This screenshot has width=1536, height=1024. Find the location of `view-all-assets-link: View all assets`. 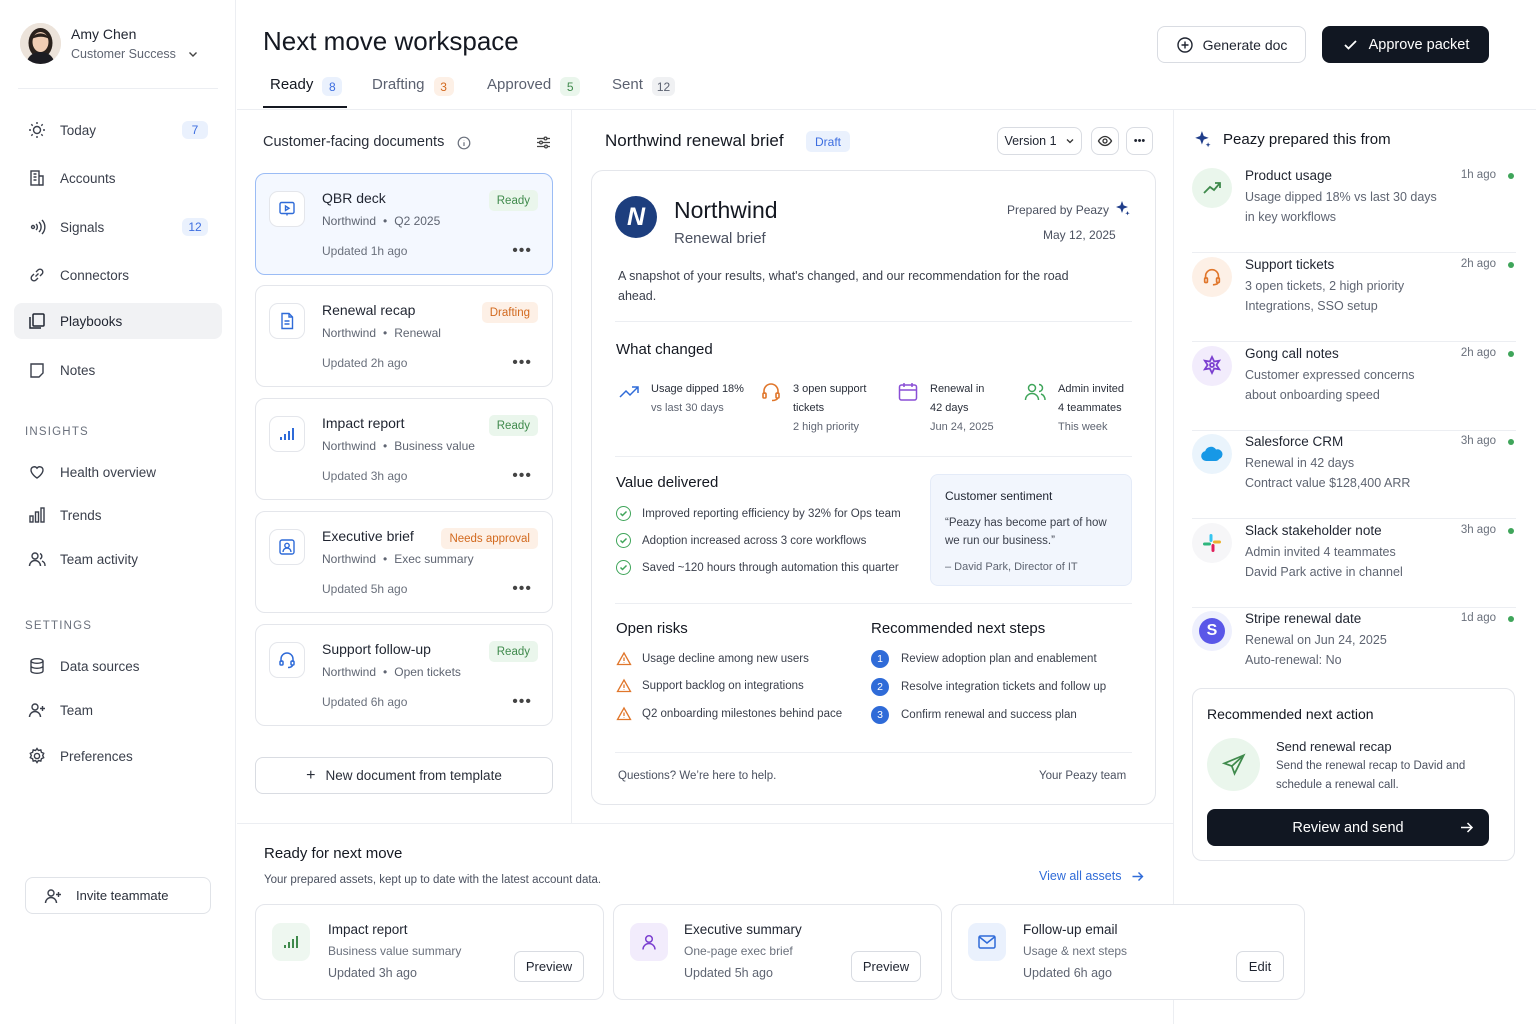

view-all-assets-link: View all assets is located at coordinates (1091, 876).